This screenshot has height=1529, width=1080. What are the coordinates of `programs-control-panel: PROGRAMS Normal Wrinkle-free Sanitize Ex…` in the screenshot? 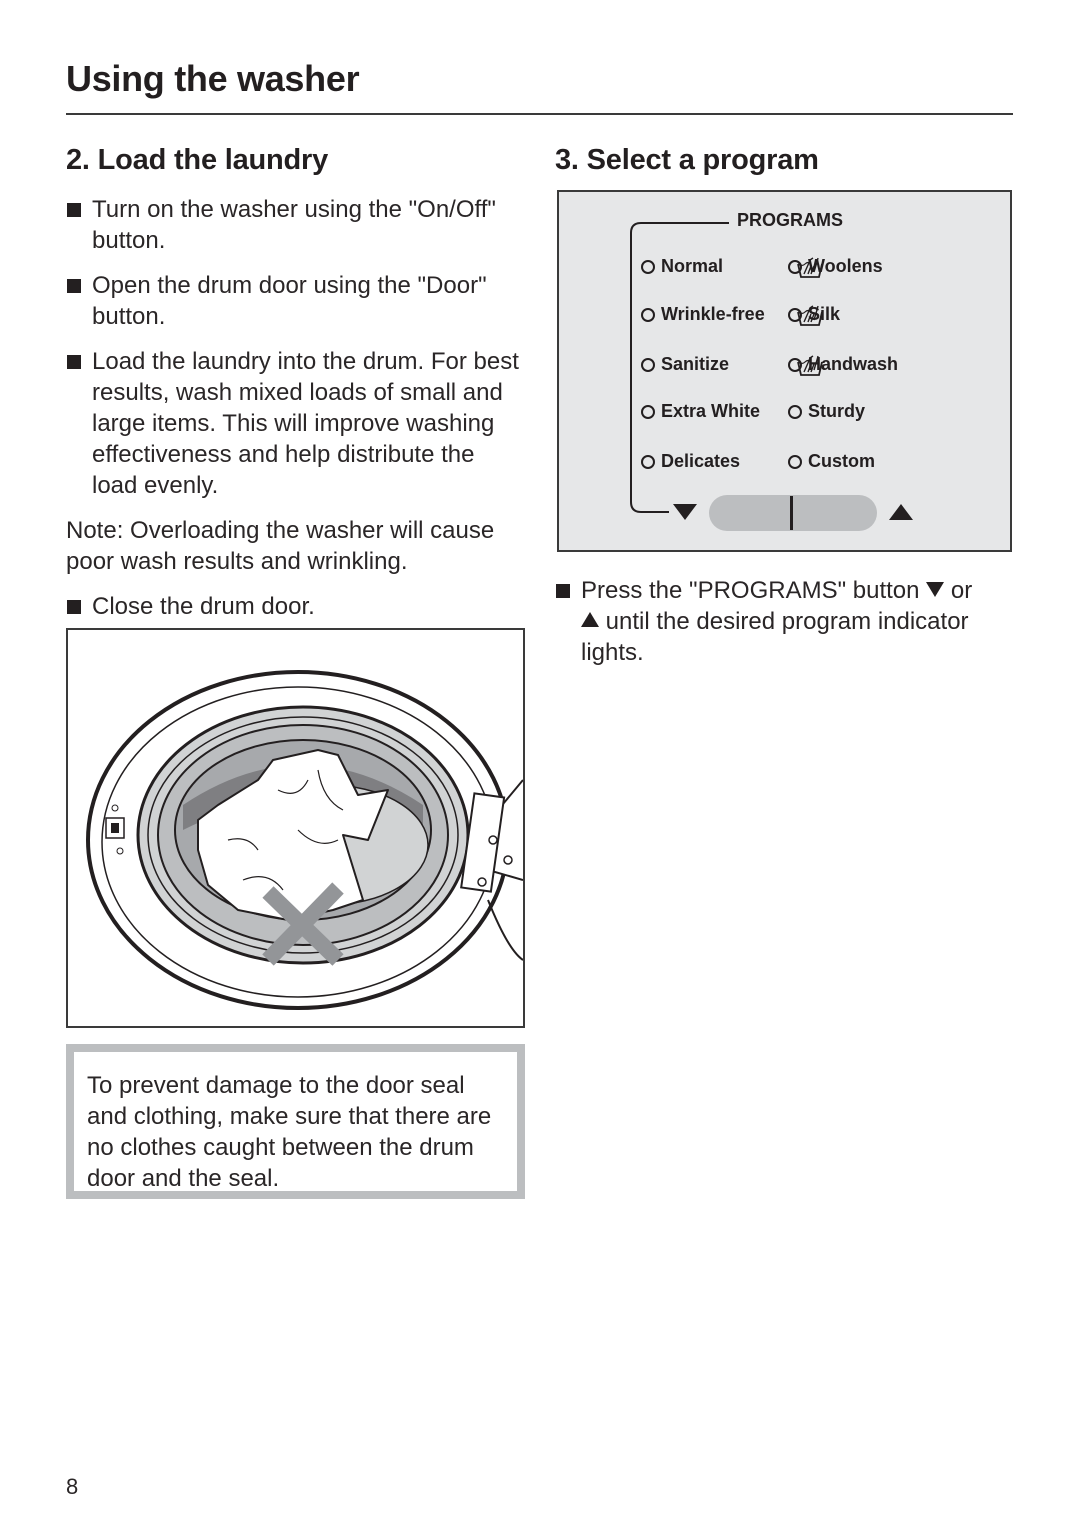 It's located at (784, 371).